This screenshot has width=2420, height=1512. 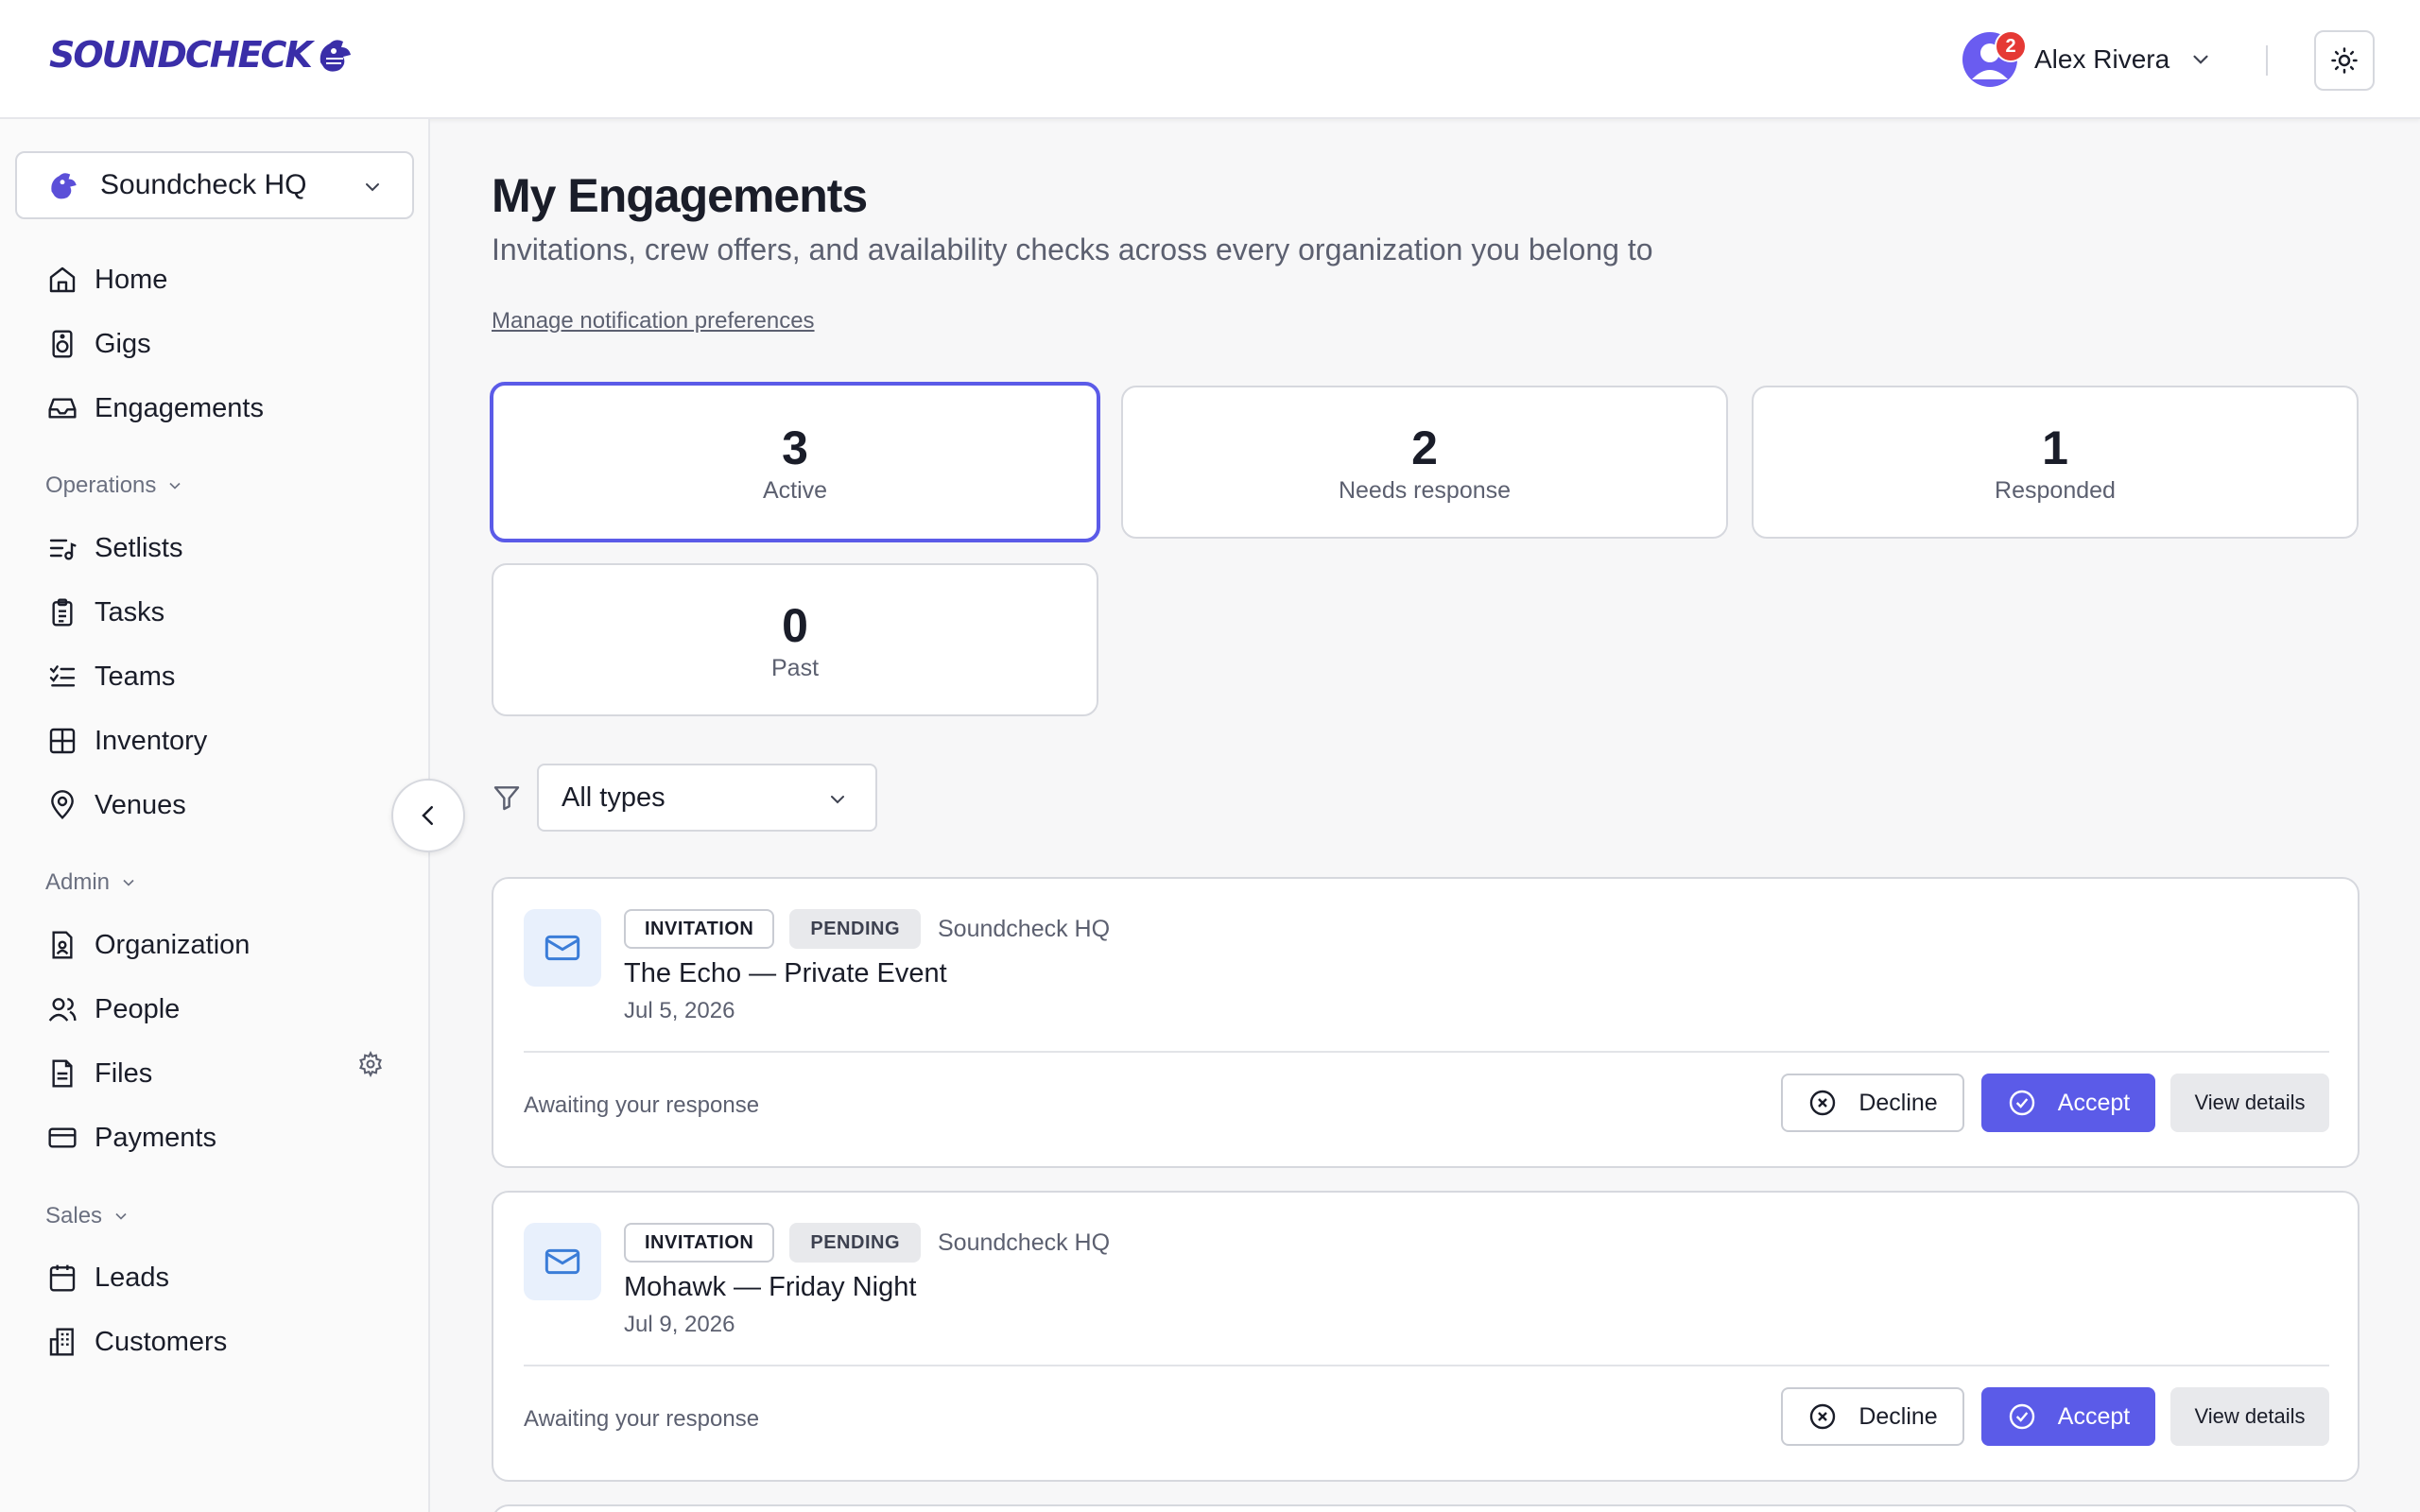 What do you see at coordinates (795, 625) in the screenshot?
I see `stat-value: 0` at bounding box center [795, 625].